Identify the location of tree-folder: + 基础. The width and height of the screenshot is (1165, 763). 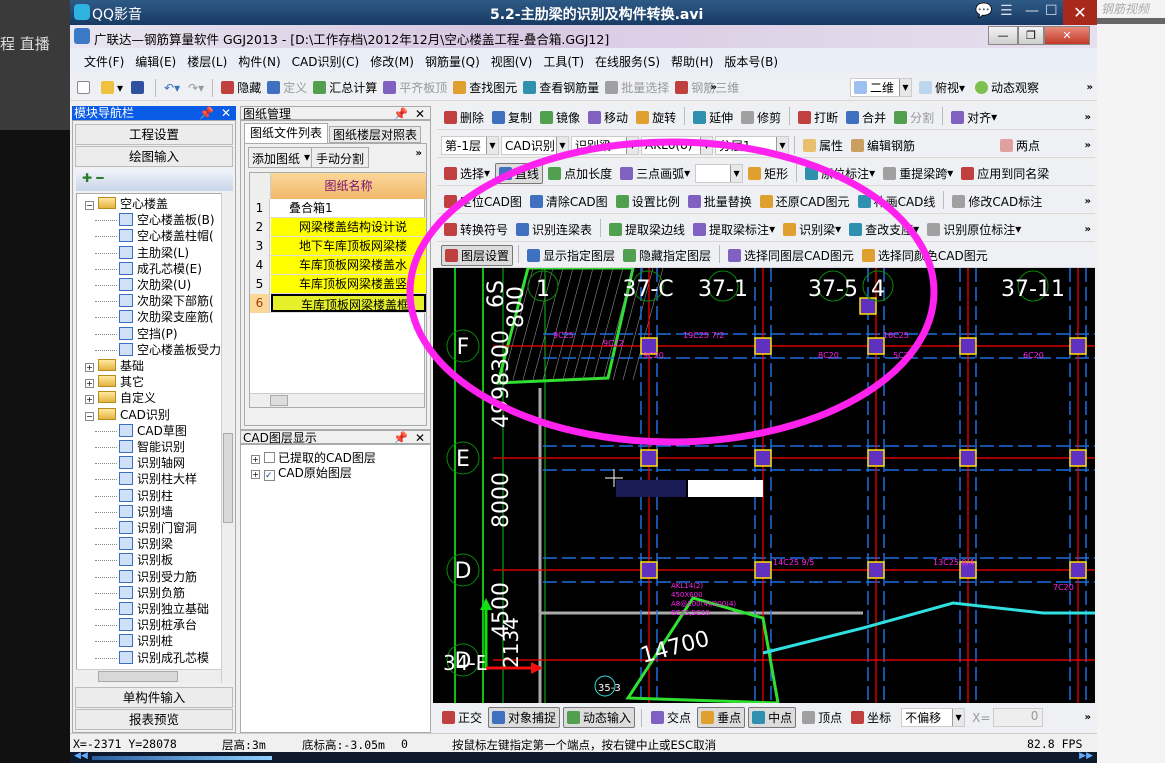
(114, 366).